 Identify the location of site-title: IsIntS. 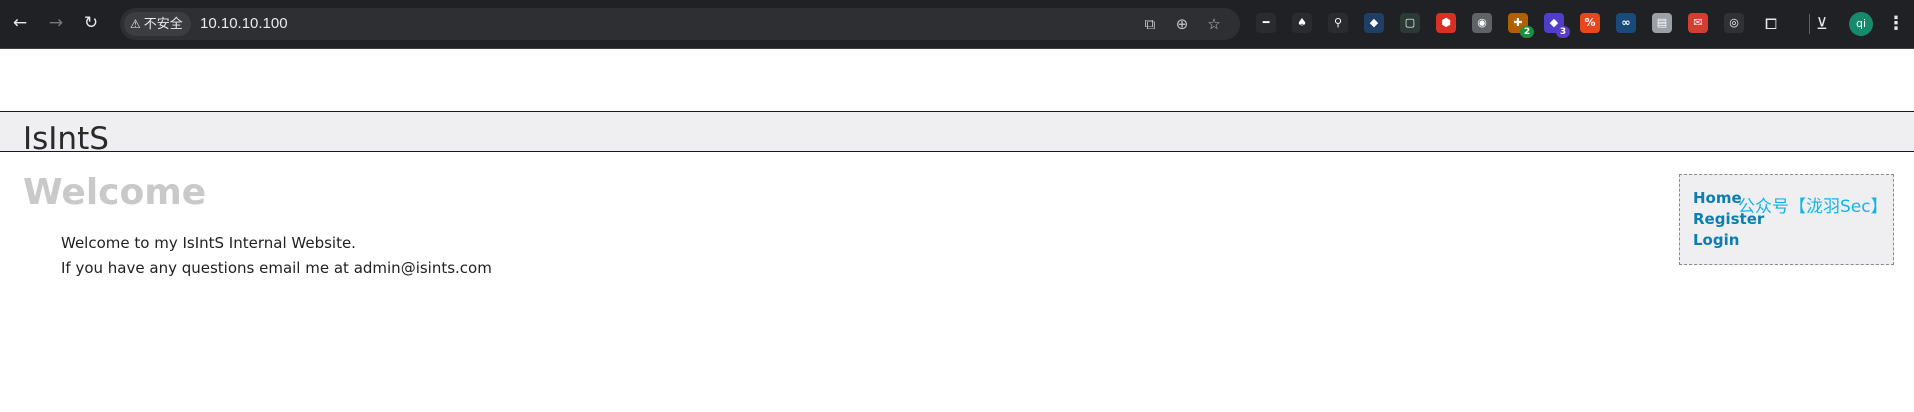
(66, 136).